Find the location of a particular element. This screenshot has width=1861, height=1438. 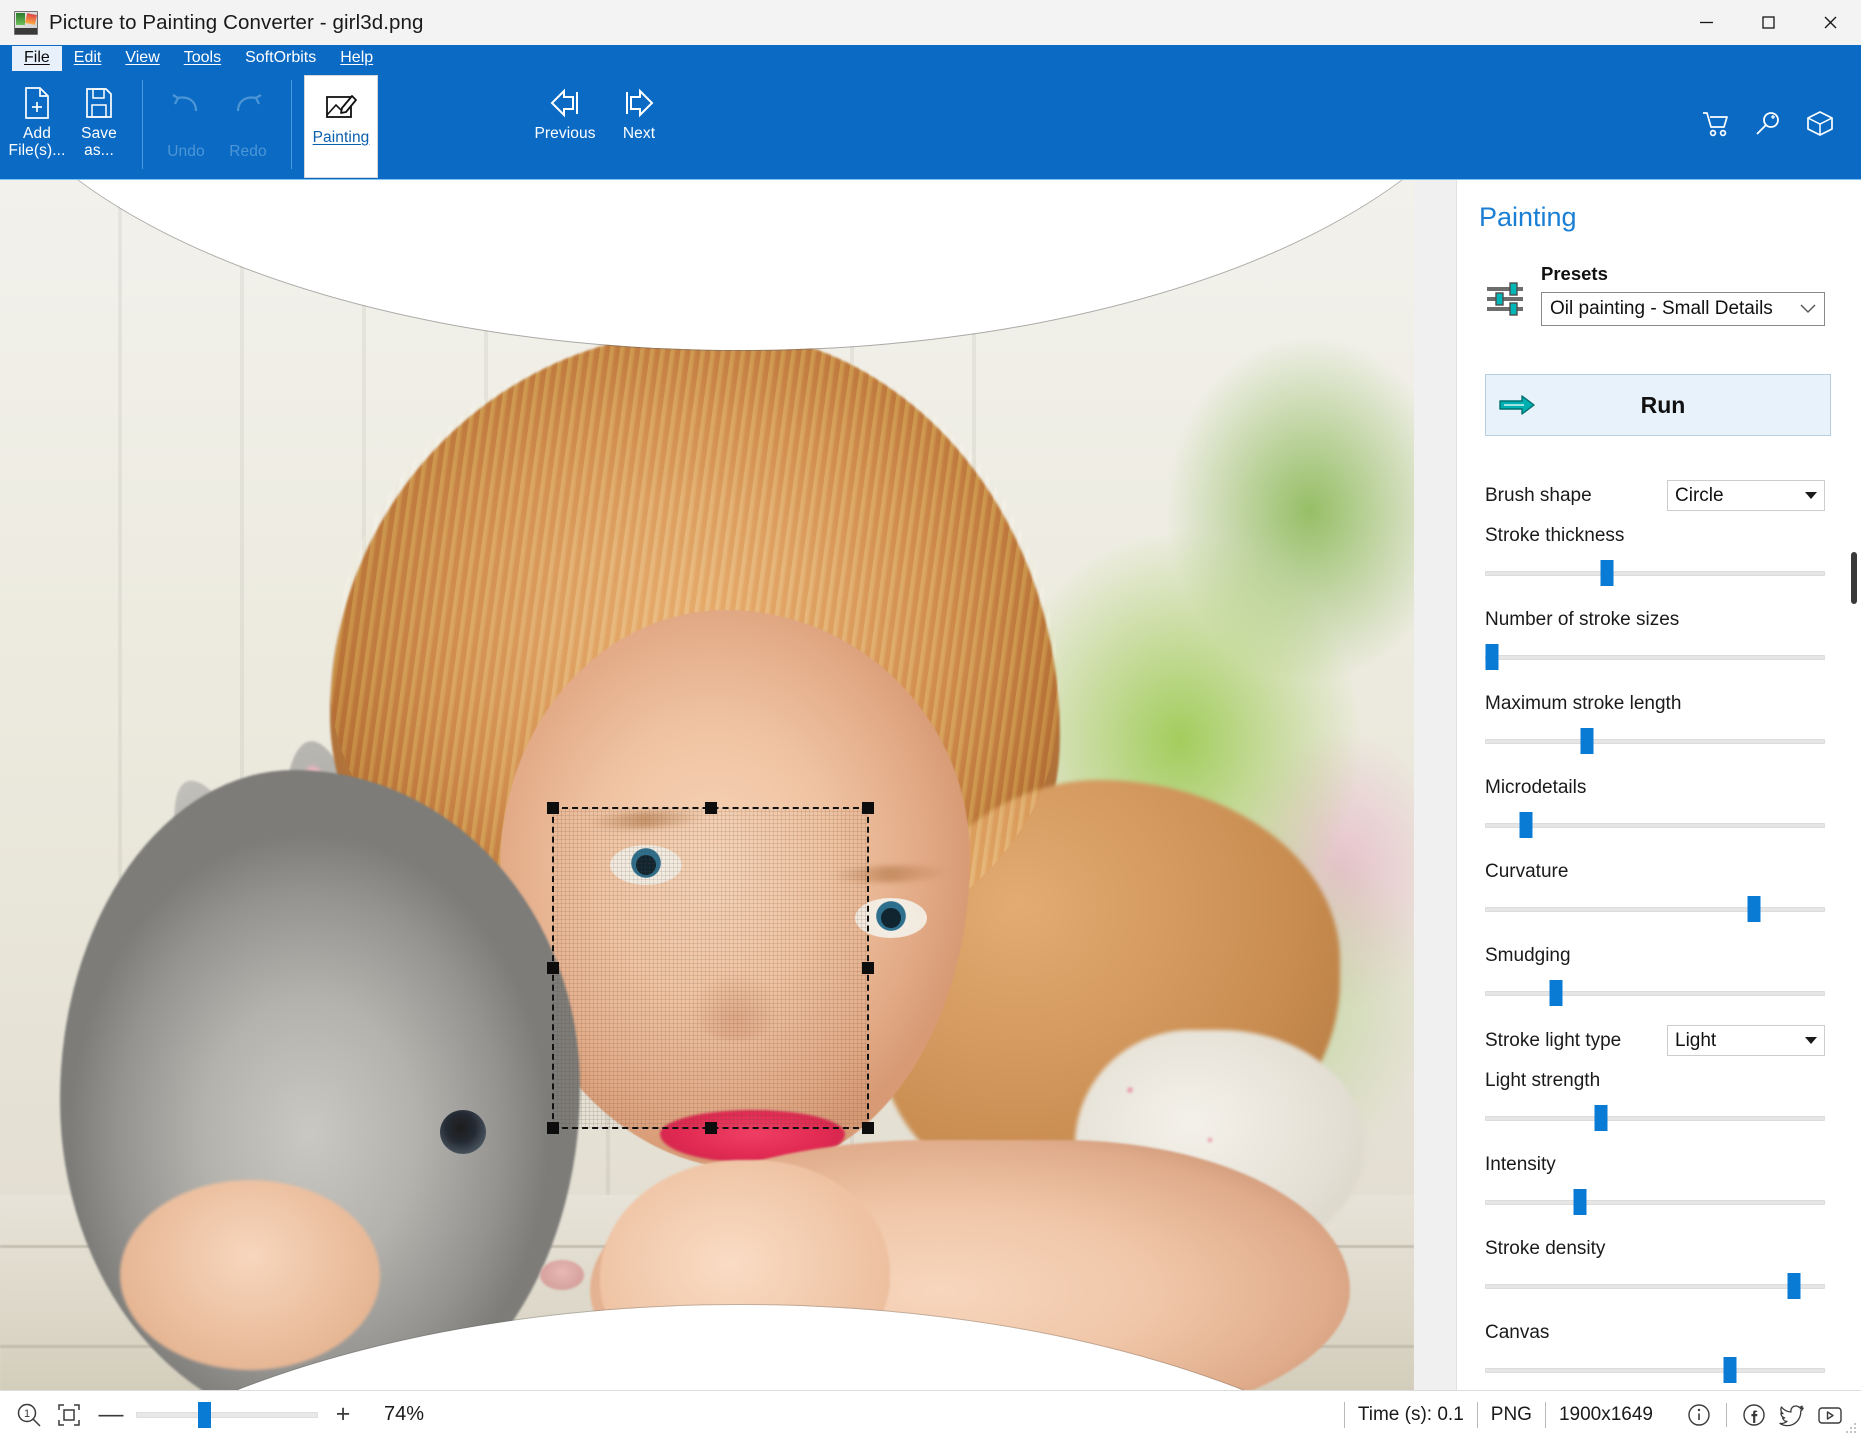

smudging-slider is located at coordinates (1655, 993).